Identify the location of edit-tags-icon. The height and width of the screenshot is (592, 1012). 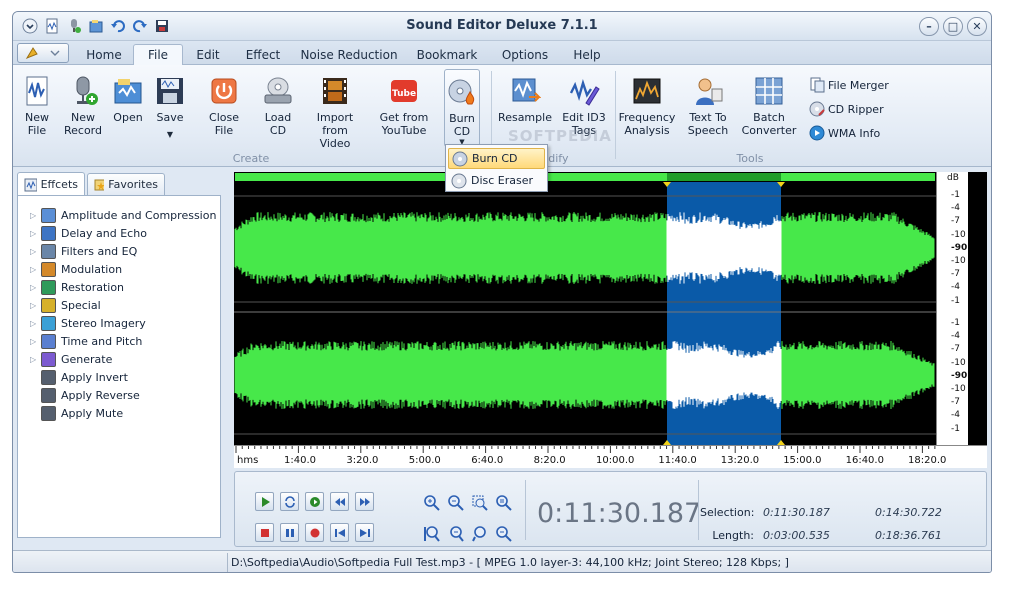
(584, 92).